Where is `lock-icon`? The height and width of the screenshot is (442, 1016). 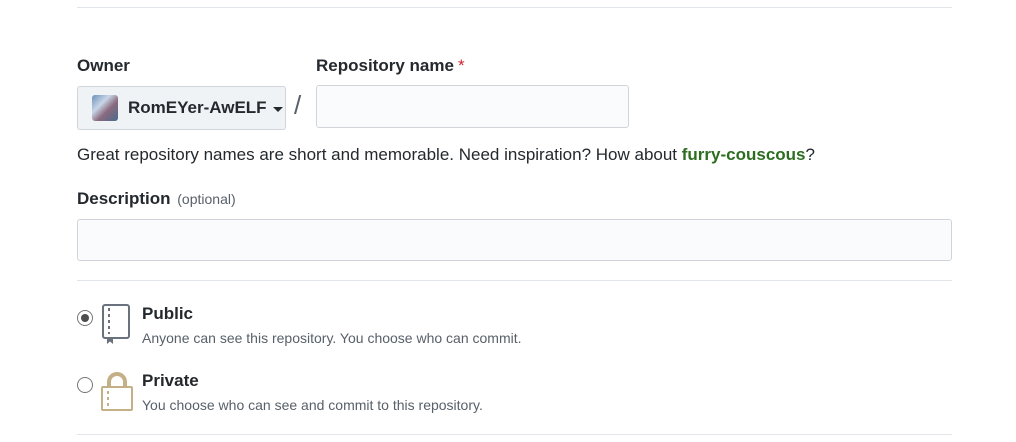
lock-icon is located at coordinates (117, 393).